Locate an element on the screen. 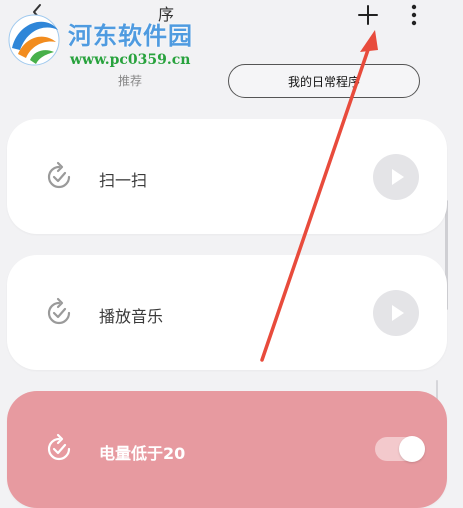 The height and width of the screenshot is (508, 463). tab-recommended: 推荐 is located at coordinates (130, 80).